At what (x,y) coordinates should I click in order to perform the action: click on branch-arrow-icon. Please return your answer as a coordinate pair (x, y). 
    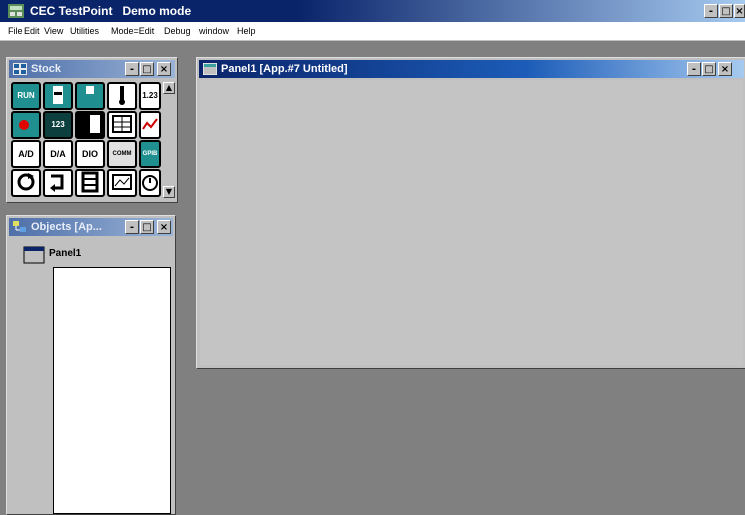
    Looking at the image, I should click on (57, 183).